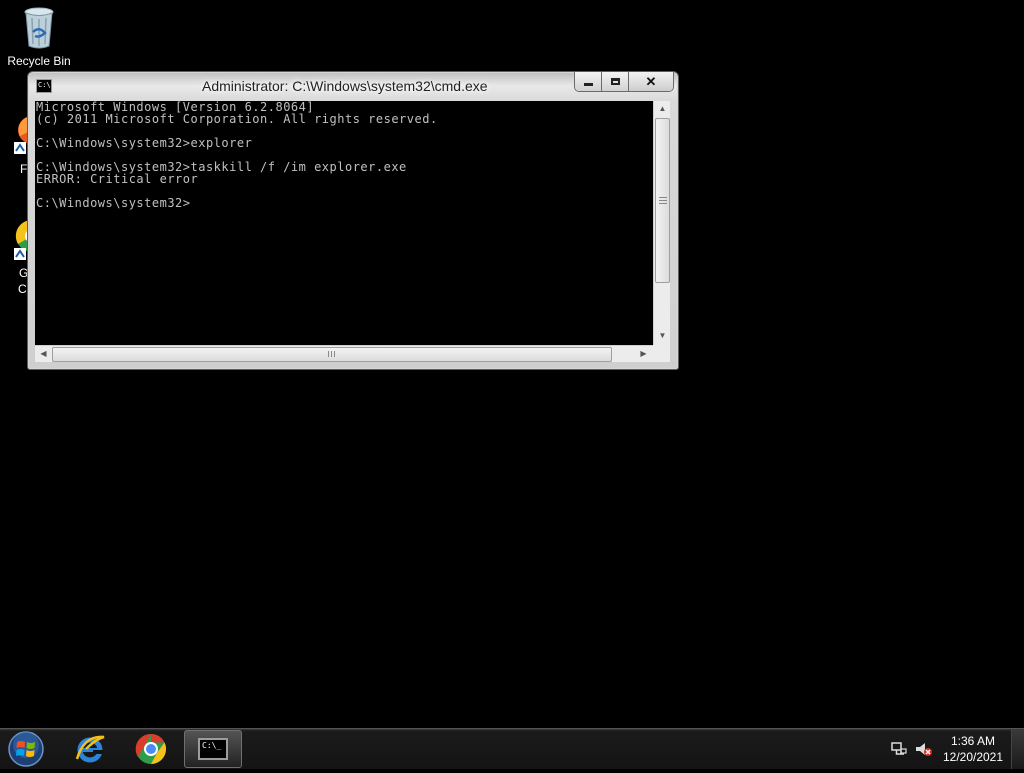  Describe the element at coordinates (117, 179) in the screenshot. I see `console-line: ERROR: Critical error` at that location.